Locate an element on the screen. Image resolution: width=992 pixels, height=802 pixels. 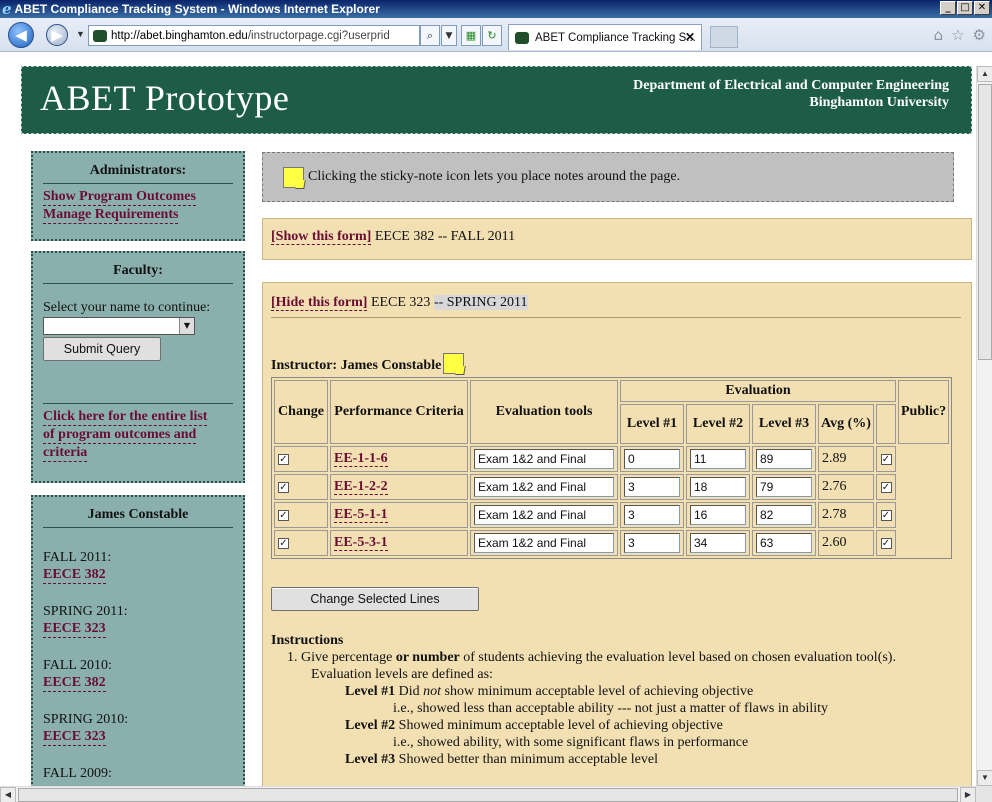
level3-input: 63 is located at coordinates (784, 543).